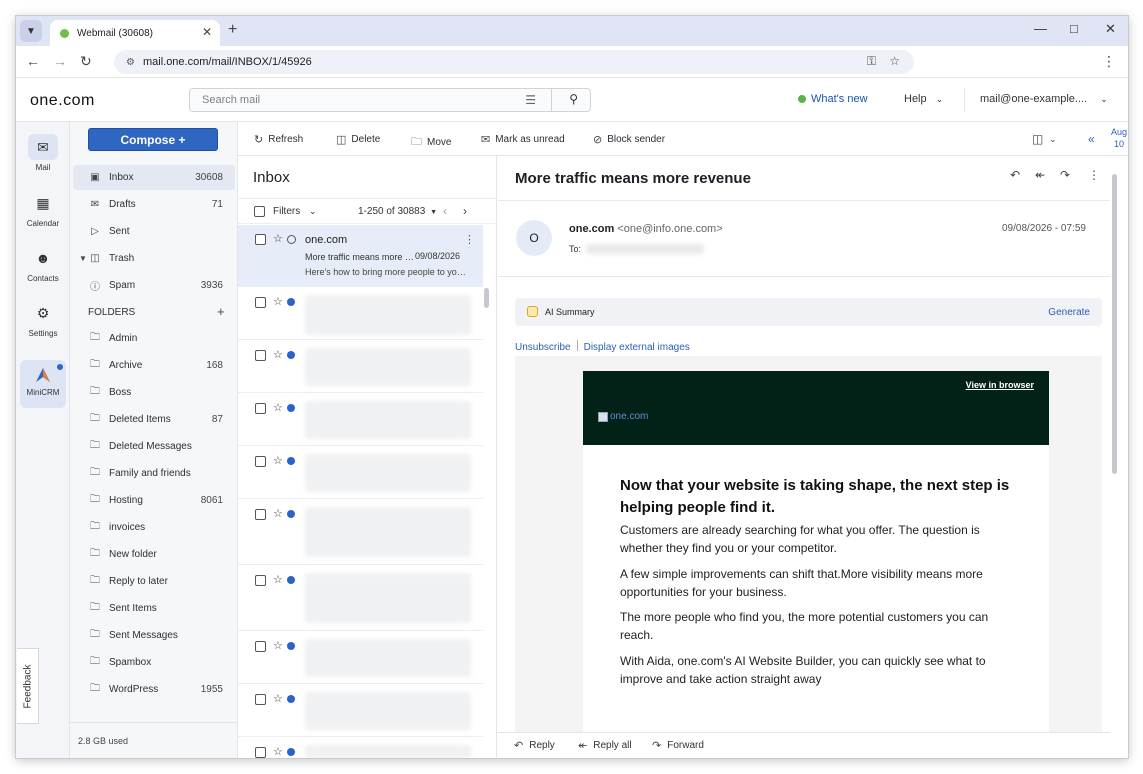  Describe the element at coordinates (135, 33) in the screenshot. I see `browser-tab: Webmail (30608) ✕` at that location.